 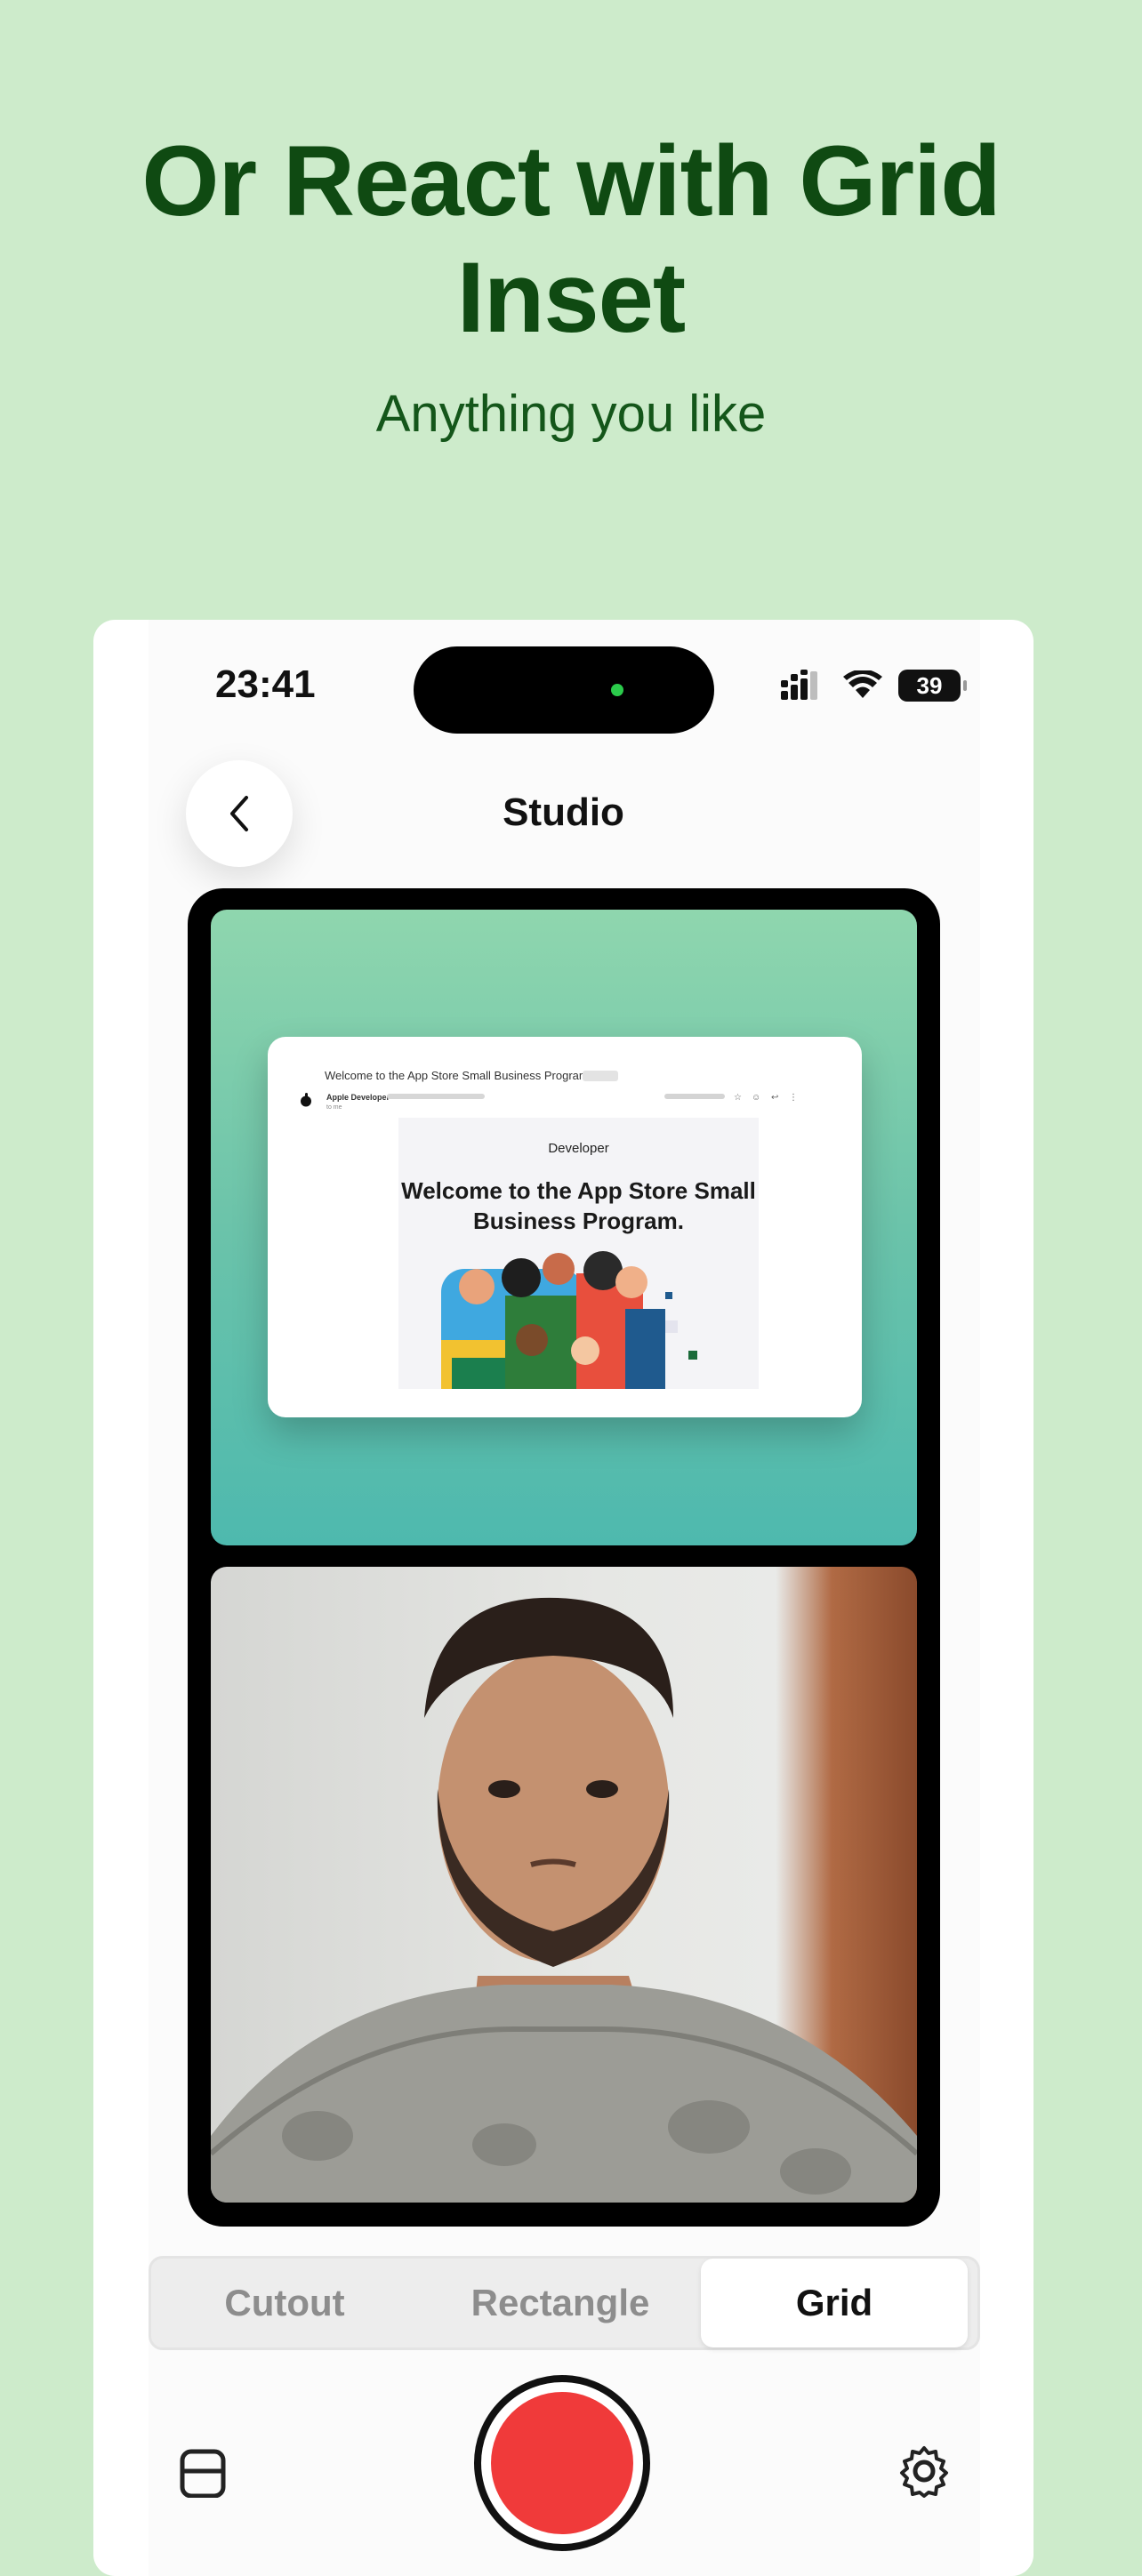 What do you see at coordinates (203, 2471) in the screenshot?
I see `media-library-icon` at bounding box center [203, 2471].